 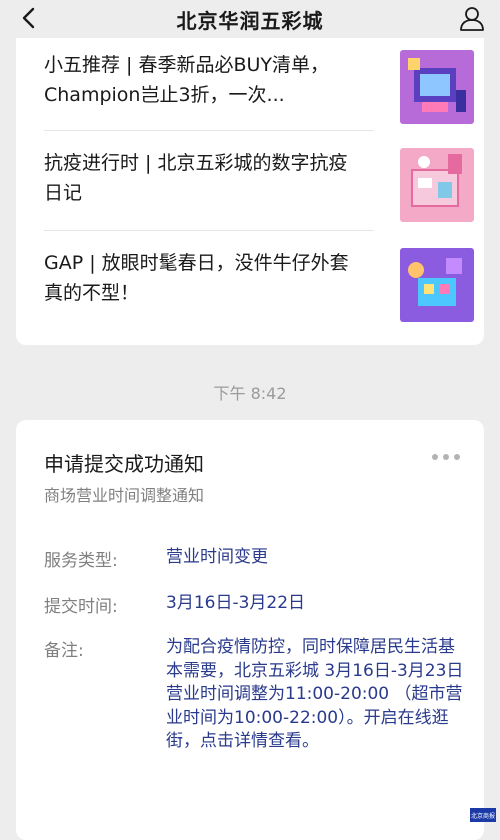 I want to click on row-label: 备注:, so click(x=64, y=651).